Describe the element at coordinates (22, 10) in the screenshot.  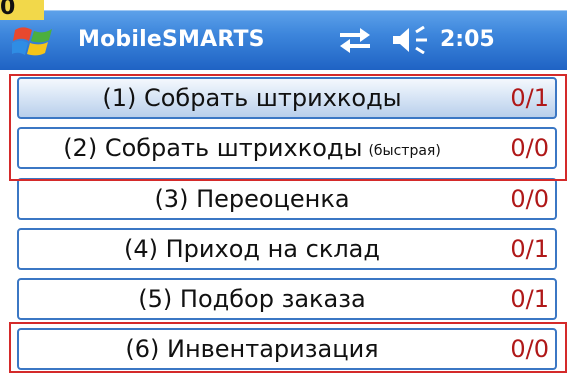
I see `corner-tab: 0` at that location.